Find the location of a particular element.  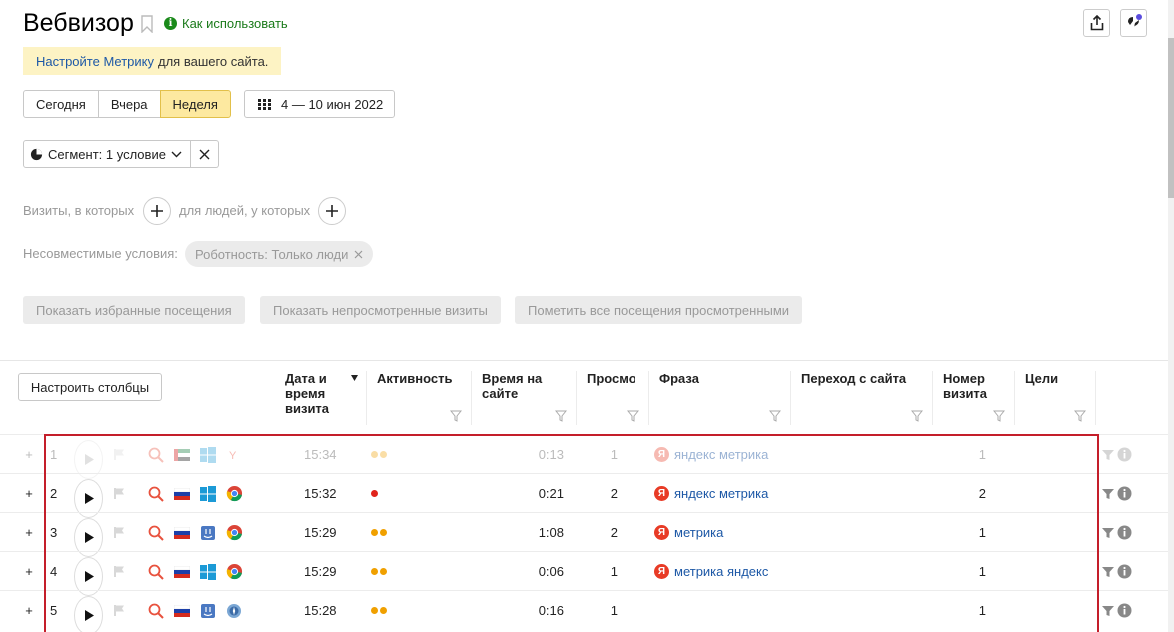

chat-button is located at coordinates (1133, 23).